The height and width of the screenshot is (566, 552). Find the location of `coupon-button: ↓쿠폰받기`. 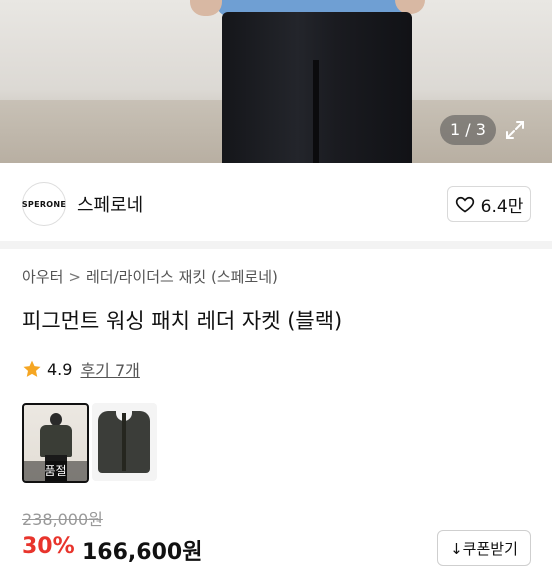

coupon-button: ↓쿠폰받기 is located at coordinates (484, 548).